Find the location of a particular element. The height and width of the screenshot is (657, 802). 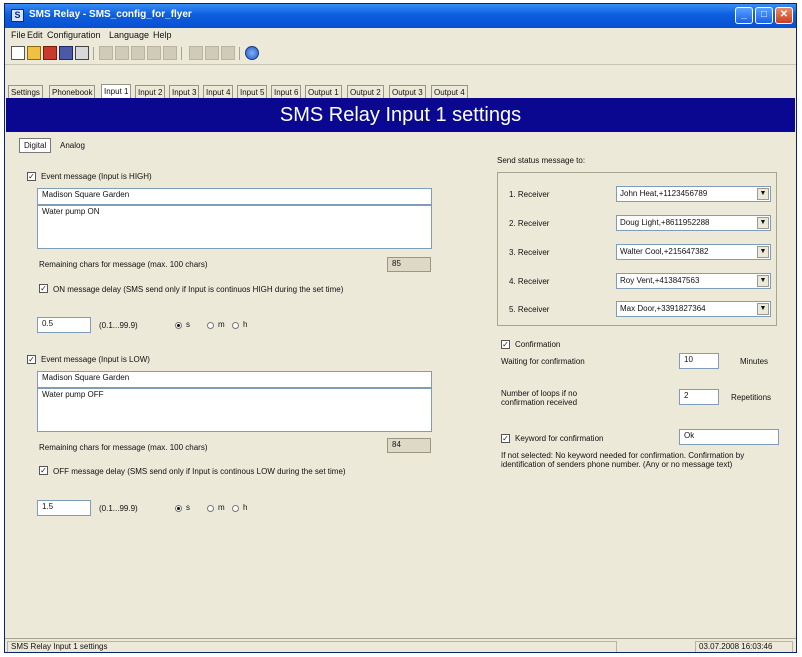

toolbar is located at coordinates (400, 54).